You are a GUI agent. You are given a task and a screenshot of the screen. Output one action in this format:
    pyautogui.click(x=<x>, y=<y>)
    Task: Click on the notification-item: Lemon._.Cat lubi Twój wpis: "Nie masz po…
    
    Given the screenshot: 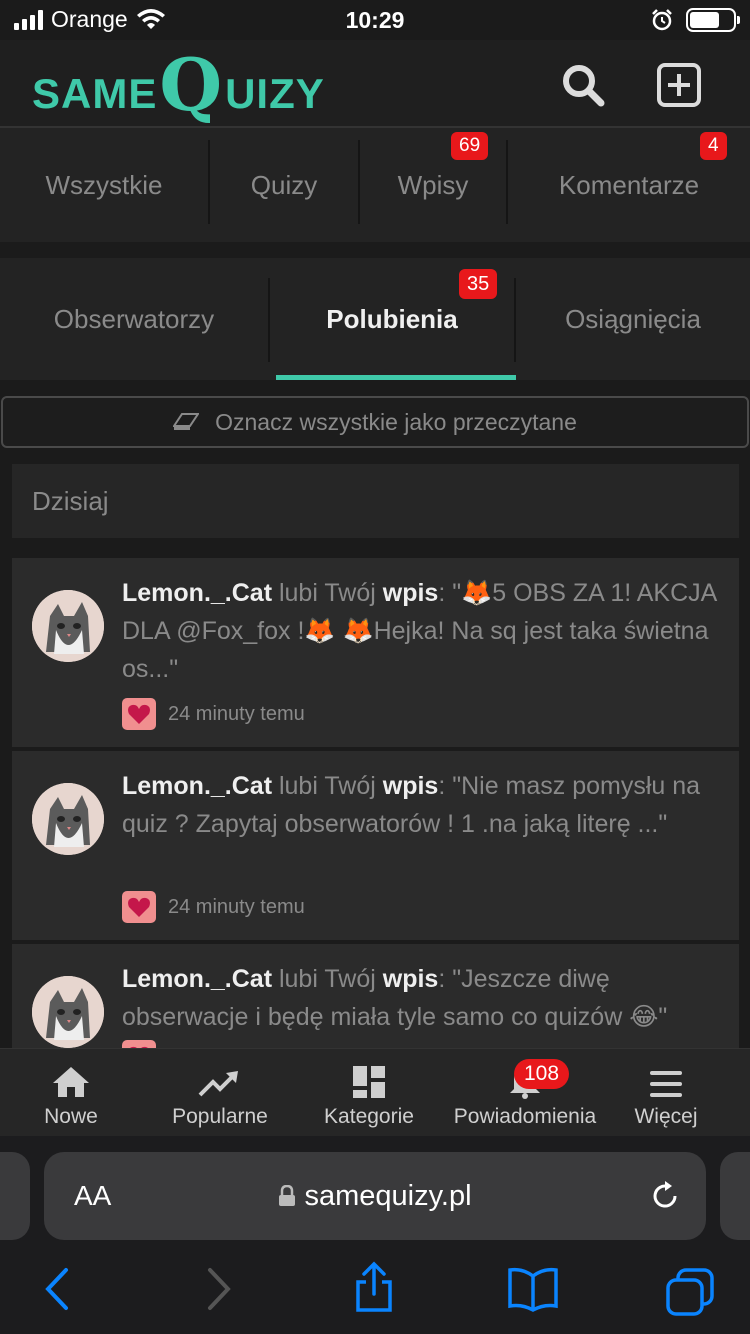 What is the action you would take?
    pyautogui.click(x=375, y=846)
    